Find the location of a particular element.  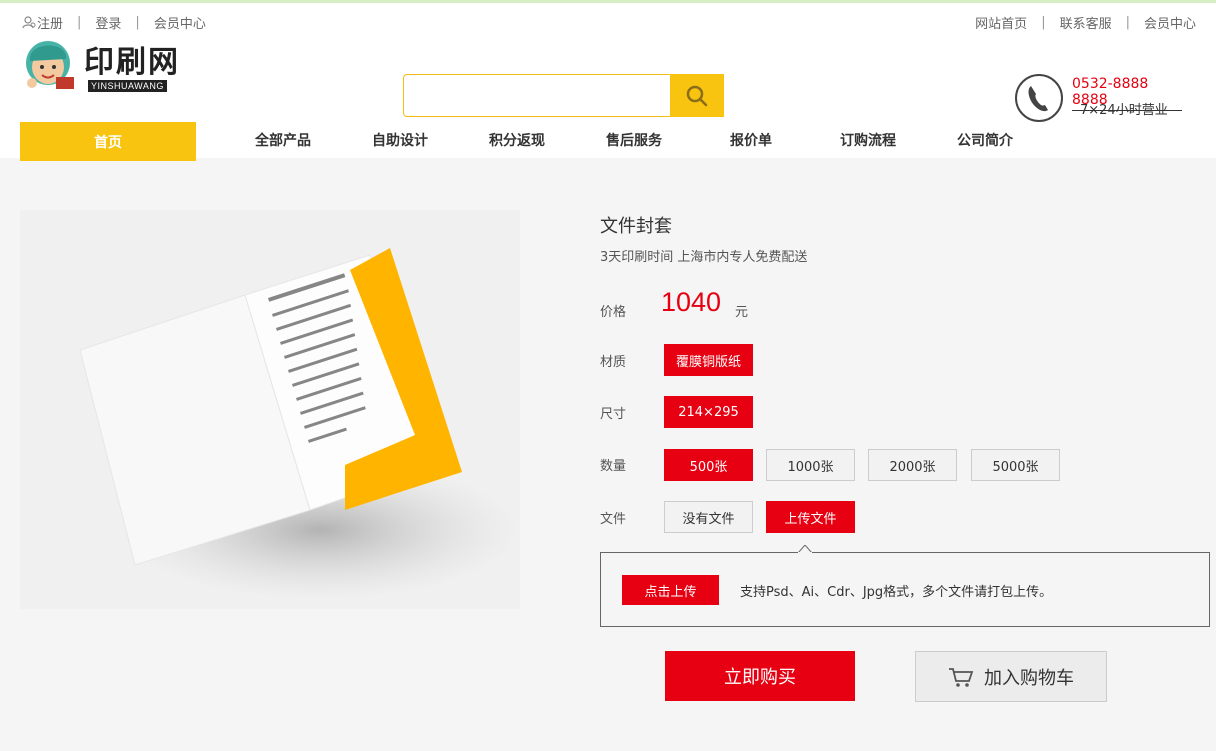

main-nav: 首页 全部产品 自助设计 积分返现 售后服务 报价单 订购流程 公司简介 is located at coordinates (610, 141).